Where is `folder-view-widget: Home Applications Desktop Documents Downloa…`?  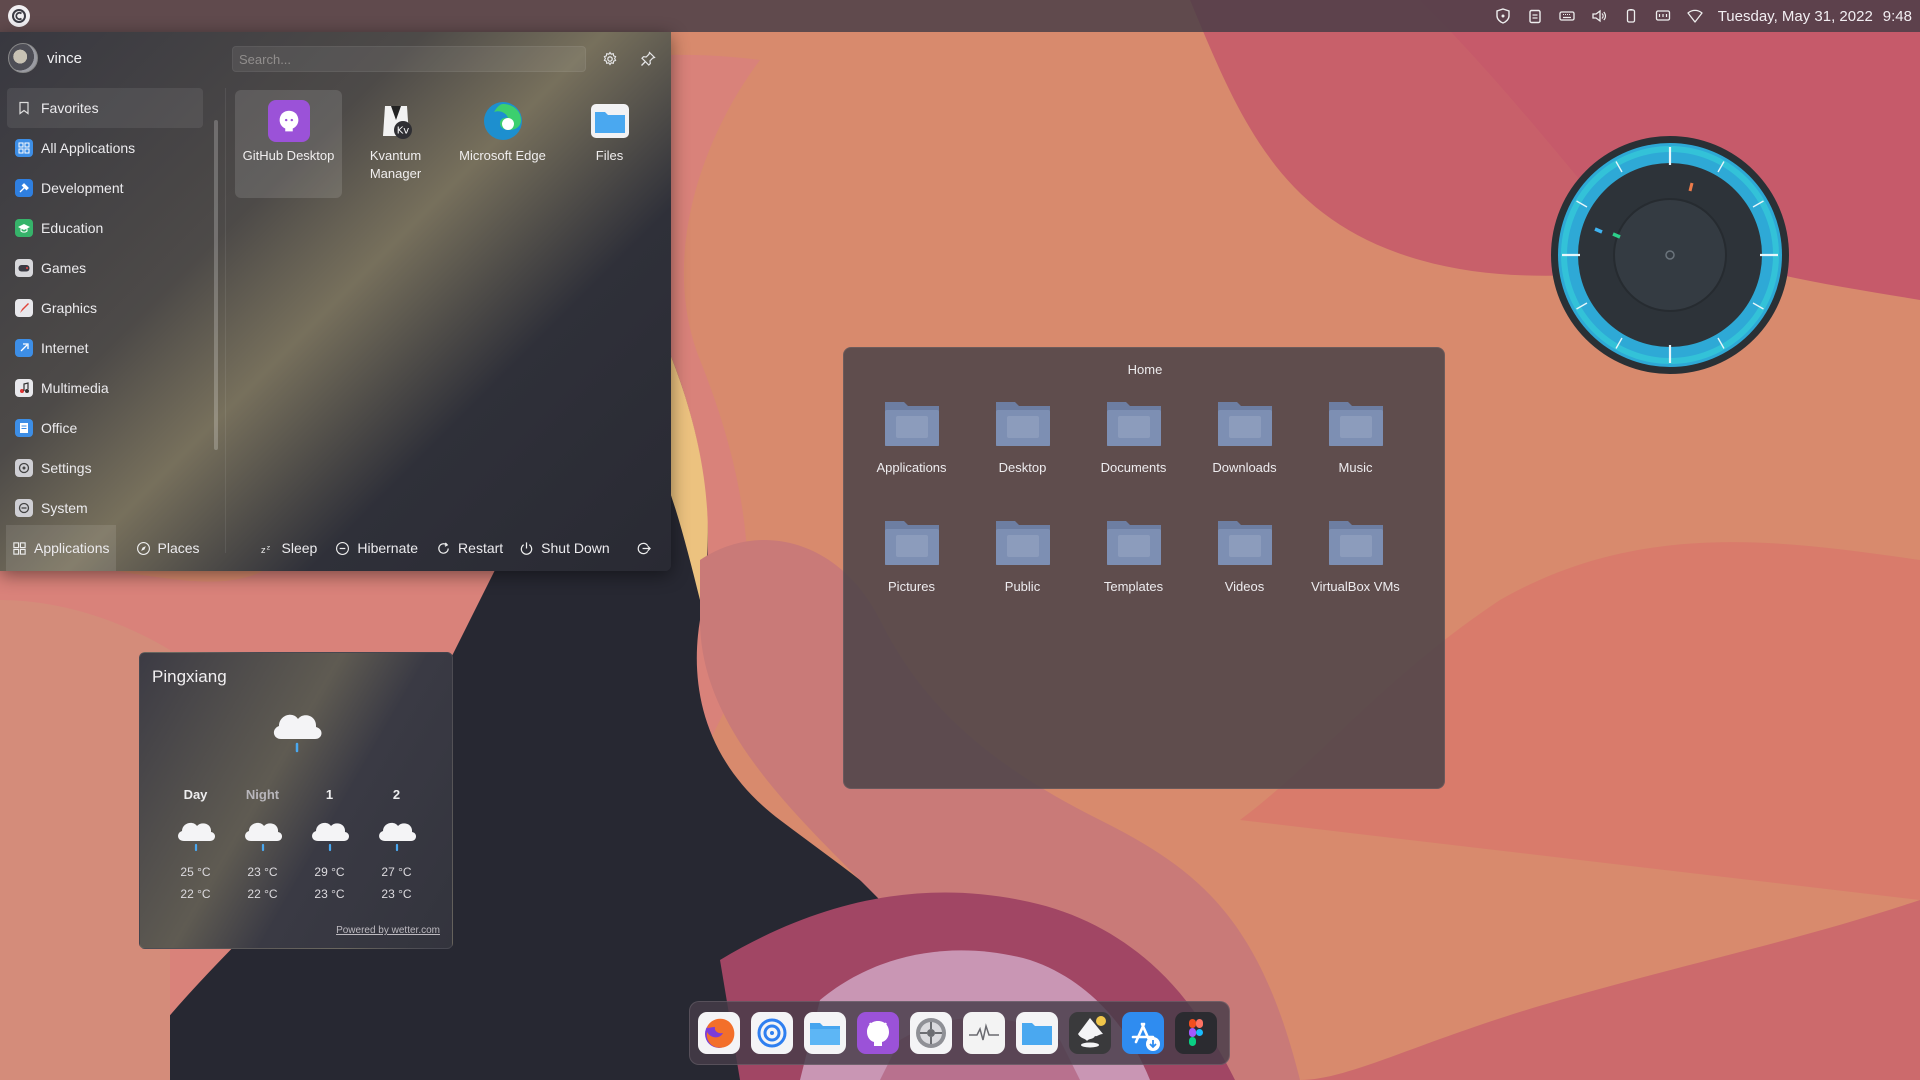
folder-view-widget: Home Applications Desktop Documents Downloa… is located at coordinates (1144, 568).